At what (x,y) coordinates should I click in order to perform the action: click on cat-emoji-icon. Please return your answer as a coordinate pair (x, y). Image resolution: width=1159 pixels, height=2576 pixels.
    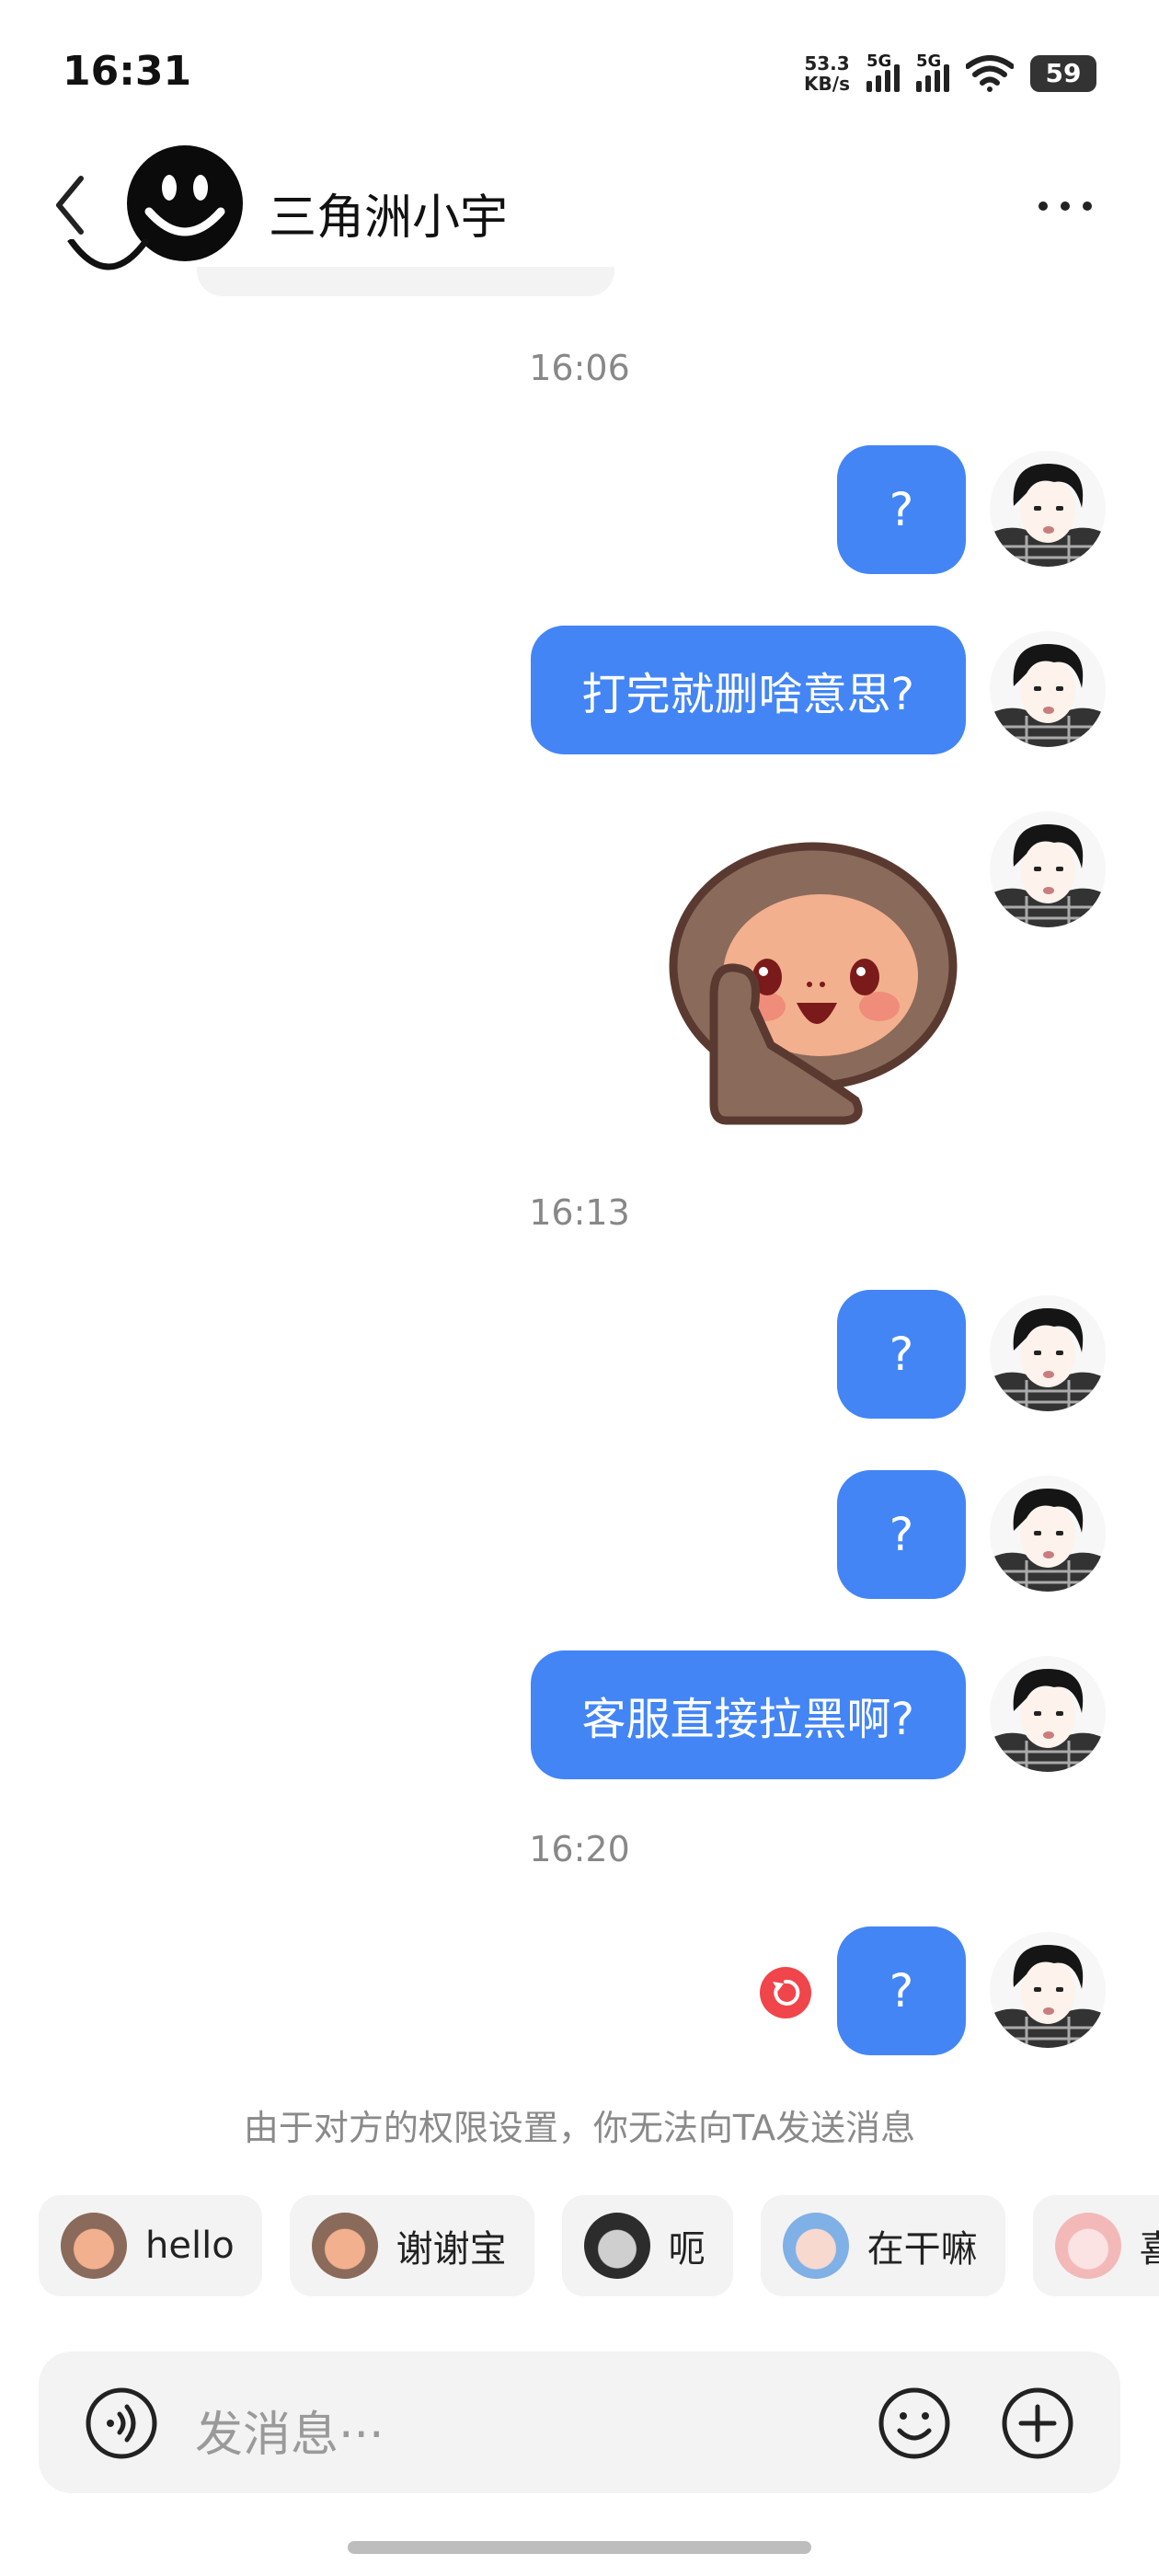
    Looking at the image, I should click on (616, 2246).